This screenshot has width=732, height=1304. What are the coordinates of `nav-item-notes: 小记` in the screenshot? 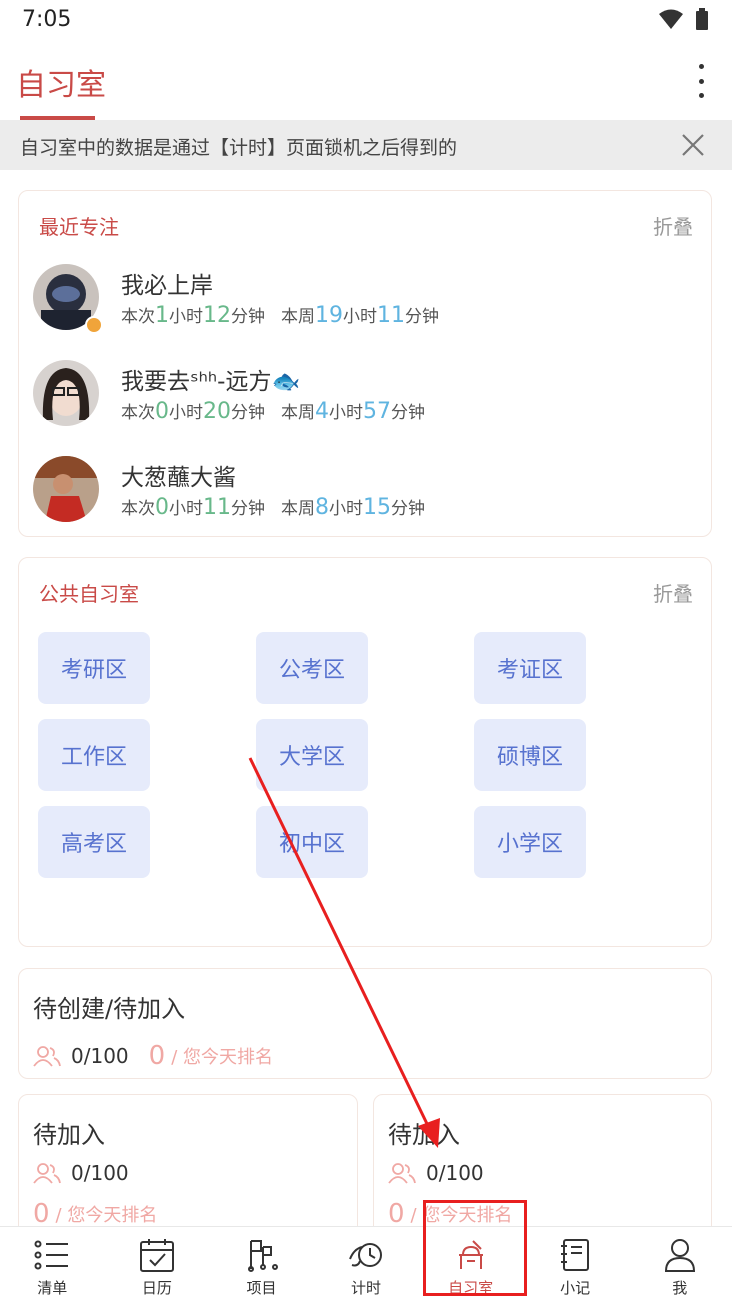 It's located at (575, 1265).